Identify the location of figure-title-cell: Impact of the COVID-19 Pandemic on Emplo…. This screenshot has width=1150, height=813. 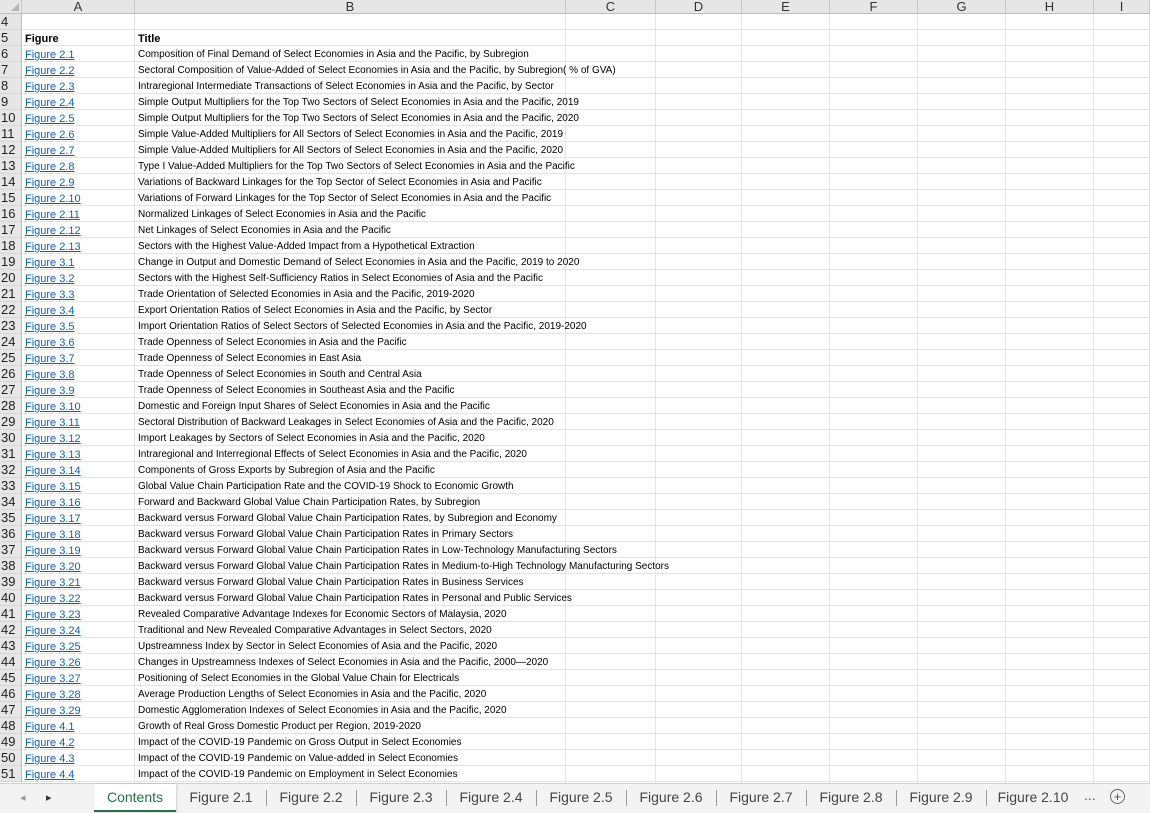
(298, 775).